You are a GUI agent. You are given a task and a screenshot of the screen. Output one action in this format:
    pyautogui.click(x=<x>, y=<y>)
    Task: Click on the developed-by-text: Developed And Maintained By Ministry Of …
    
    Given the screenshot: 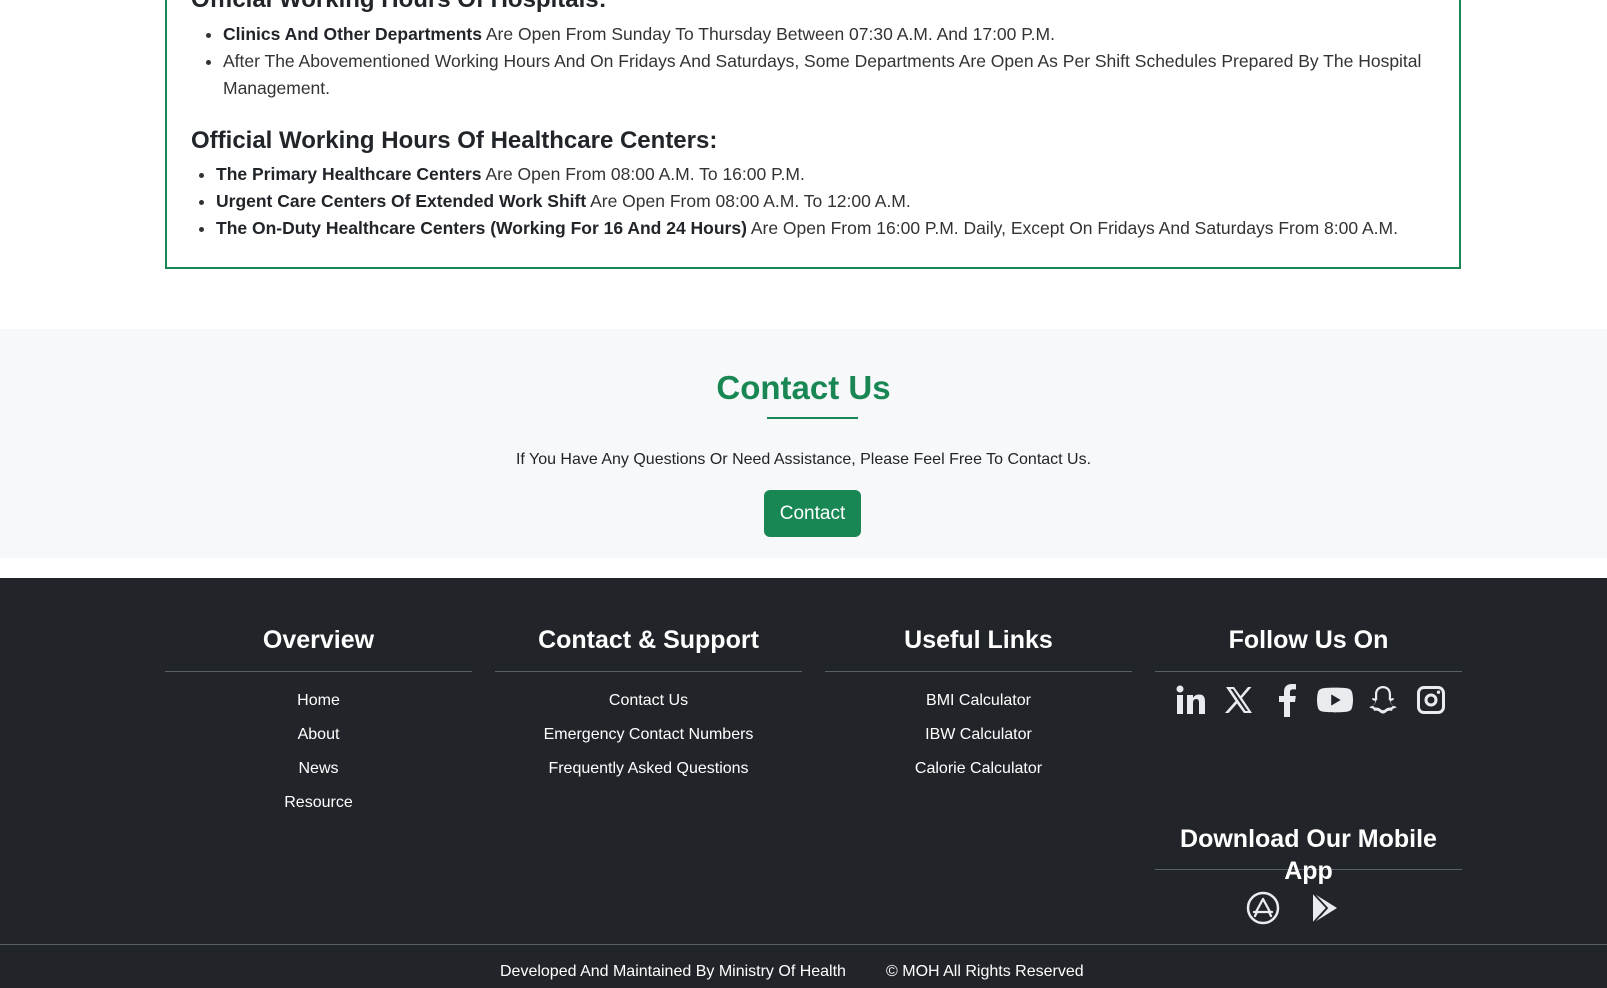 What is the action you would take?
    pyautogui.click(x=673, y=971)
    